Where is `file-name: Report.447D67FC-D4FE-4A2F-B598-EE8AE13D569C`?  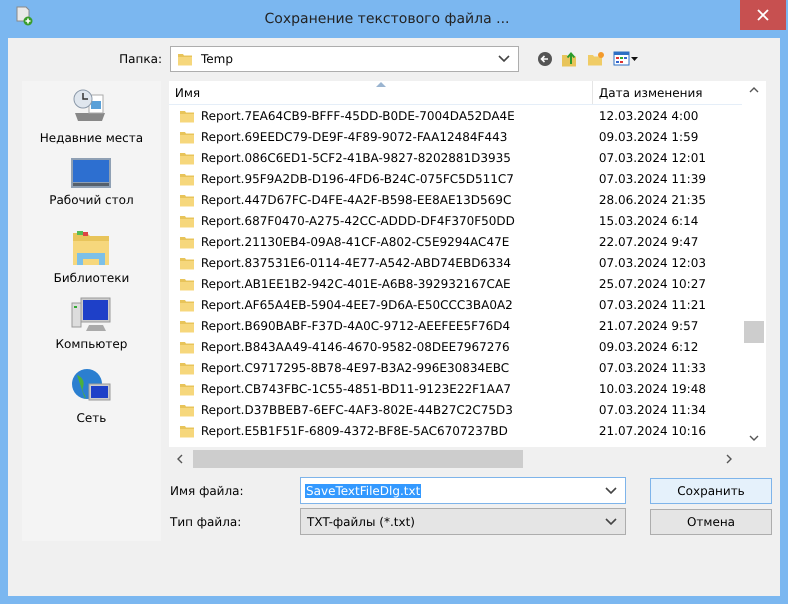 file-name: Report.447D67FC-D4FE-4A2F-B598-EE8AE13D569C is located at coordinates (356, 200).